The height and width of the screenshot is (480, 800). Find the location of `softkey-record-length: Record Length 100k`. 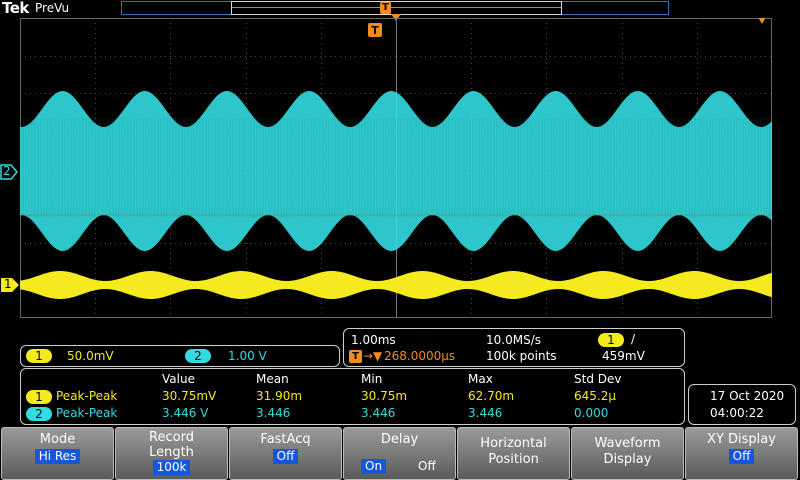

softkey-record-length: Record Length 100k is located at coordinates (171, 453).